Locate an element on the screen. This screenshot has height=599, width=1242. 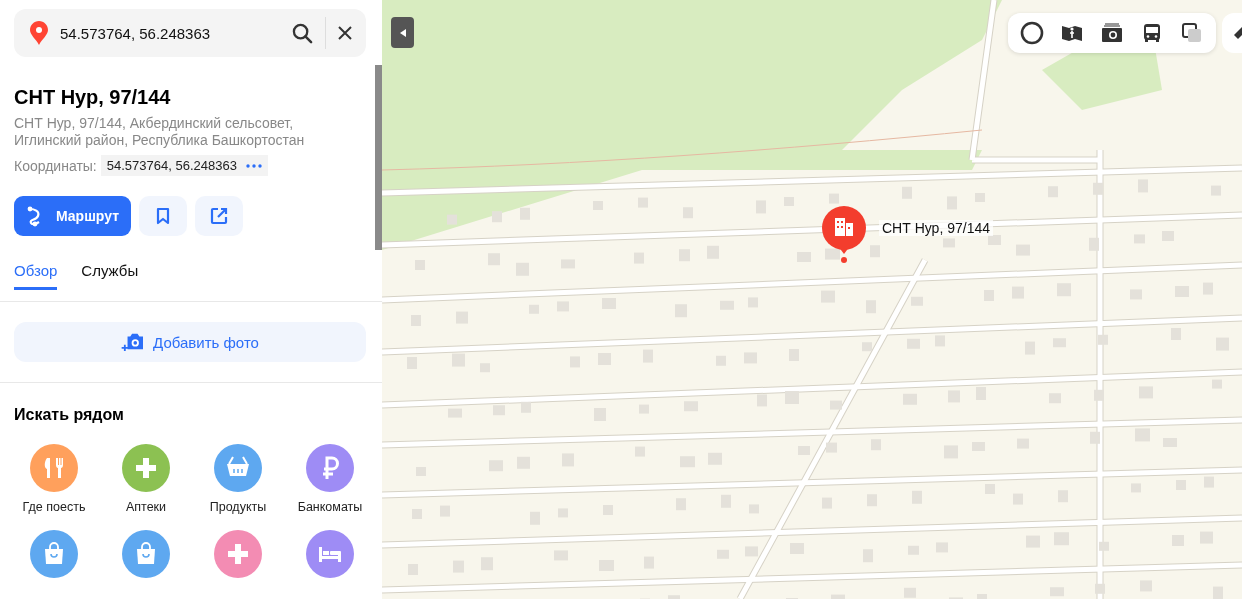
category-label: Где поесть is located at coordinates (54, 507).